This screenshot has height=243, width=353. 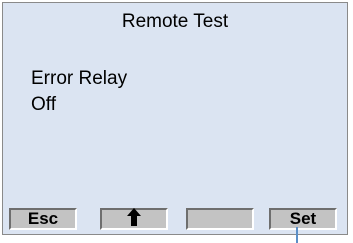 I want to click on esc-softkey: Esc, so click(x=43, y=219).